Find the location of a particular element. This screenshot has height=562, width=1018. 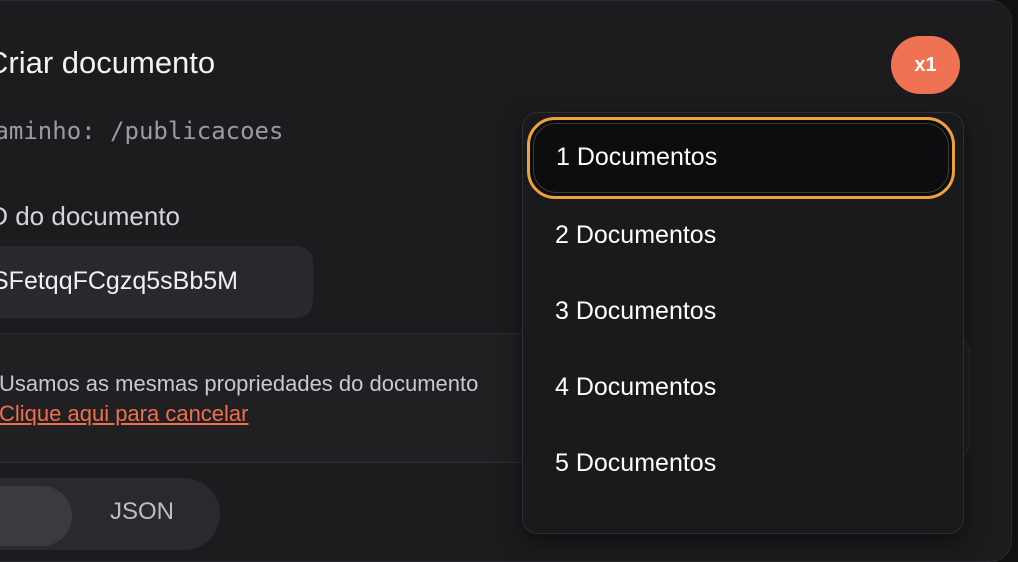

dropdown-option-selected: 1 Documentos is located at coordinates (741, 158).